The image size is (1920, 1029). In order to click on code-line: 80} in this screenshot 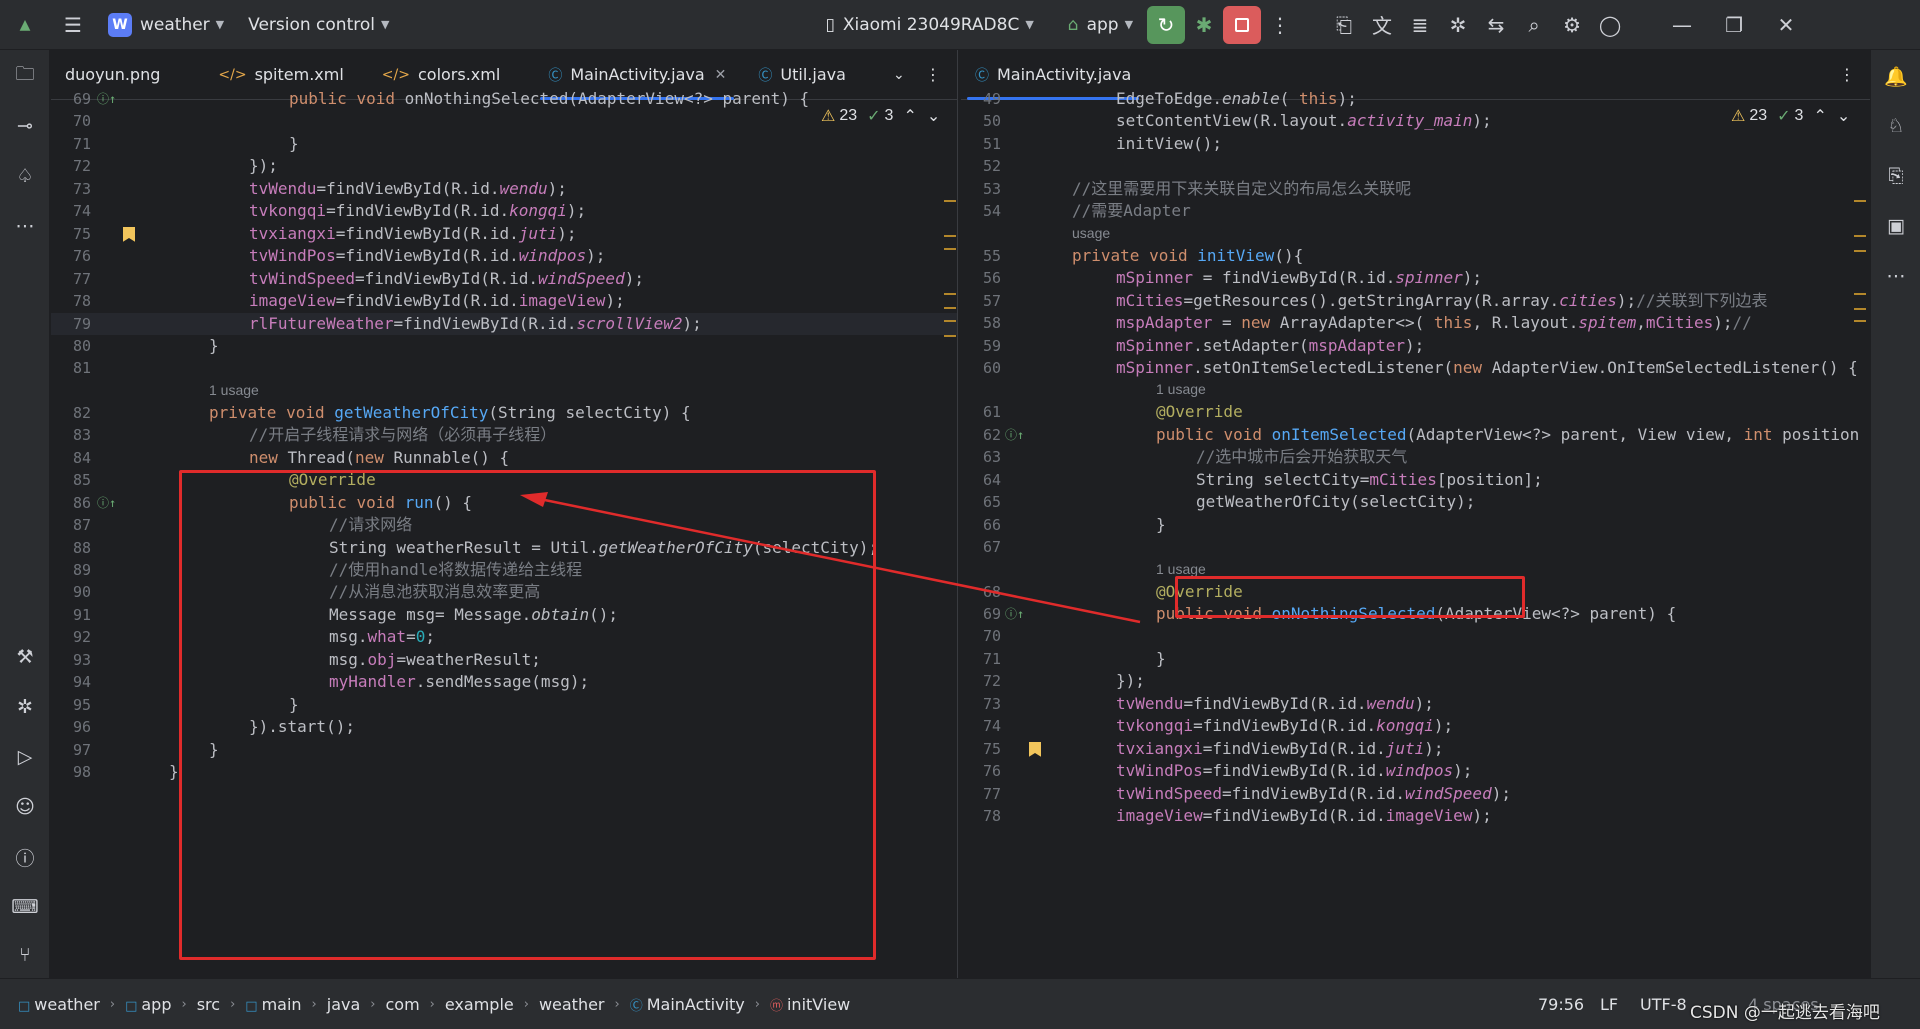, I will do `click(504, 346)`.